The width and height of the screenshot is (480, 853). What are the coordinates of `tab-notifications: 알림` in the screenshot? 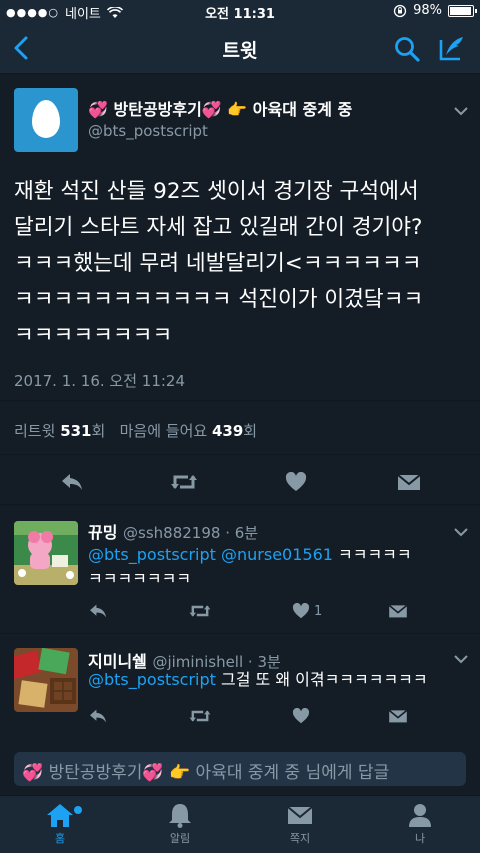 It's located at (180, 824).